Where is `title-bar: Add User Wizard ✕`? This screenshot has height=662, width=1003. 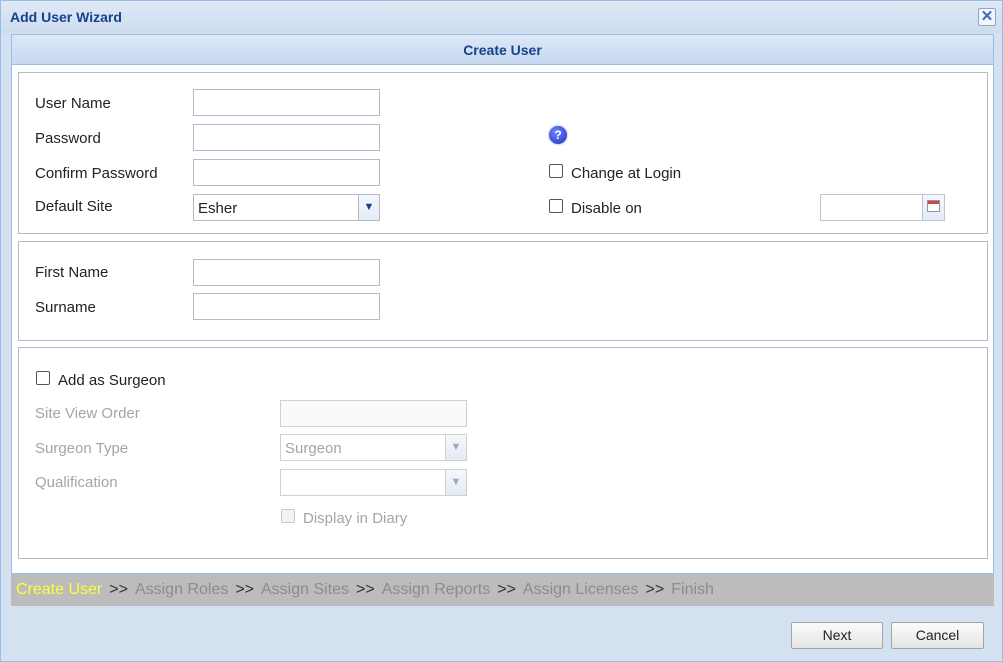 title-bar: Add User Wizard ✕ is located at coordinates (501, 17).